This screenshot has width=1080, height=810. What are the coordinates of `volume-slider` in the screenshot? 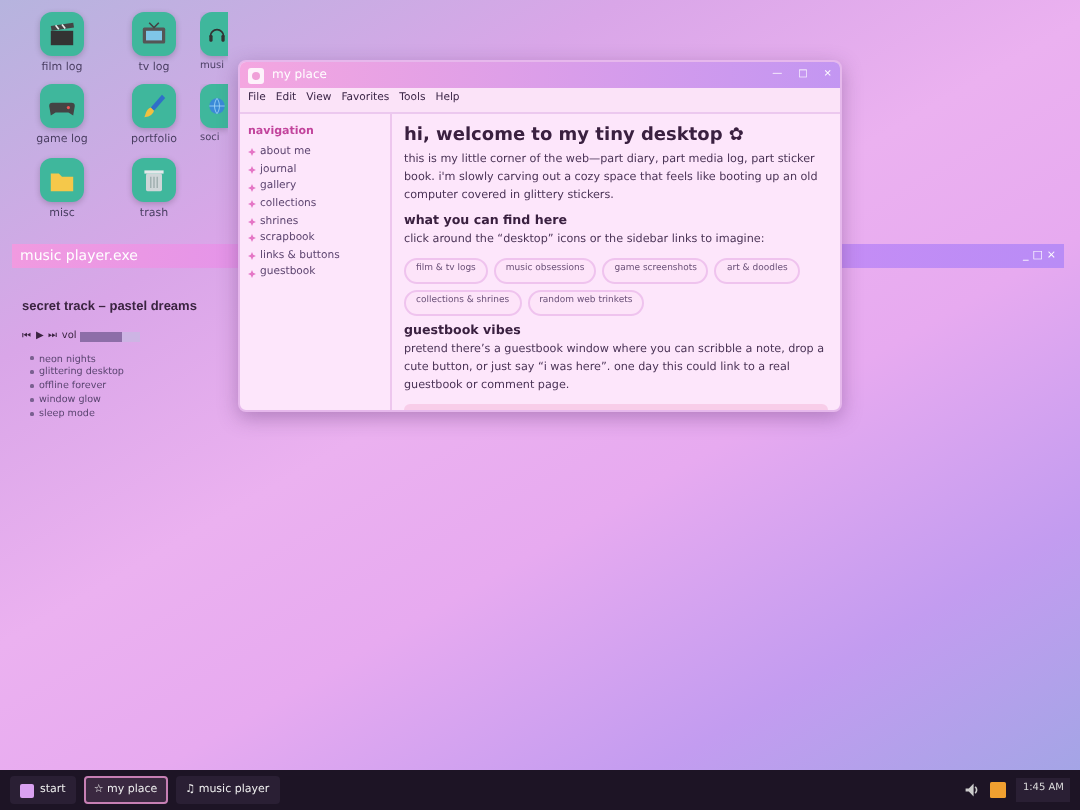 It's located at (110, 337).